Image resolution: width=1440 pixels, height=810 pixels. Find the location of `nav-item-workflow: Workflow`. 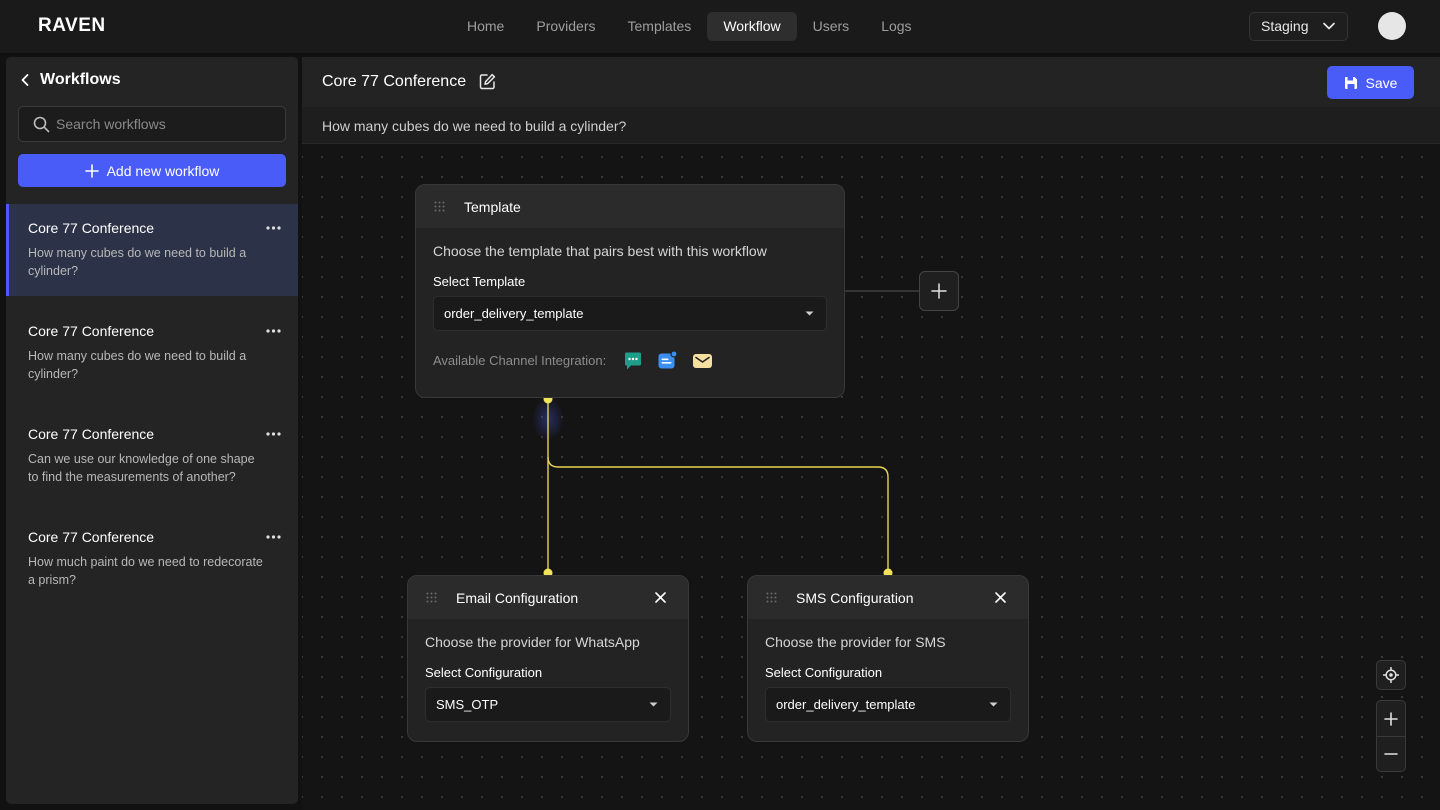

nav-item-workflow: Workflow is located at coordinates (752, 26).